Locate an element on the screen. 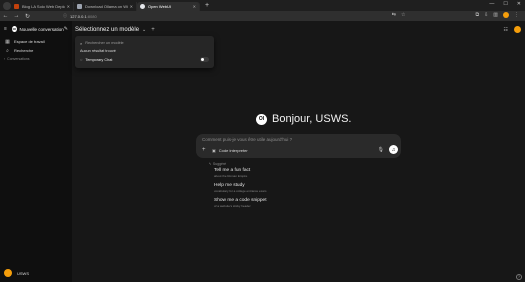  sidebar-item-workspace: ▦ Espace de travail is located at coordinates (36, 41).